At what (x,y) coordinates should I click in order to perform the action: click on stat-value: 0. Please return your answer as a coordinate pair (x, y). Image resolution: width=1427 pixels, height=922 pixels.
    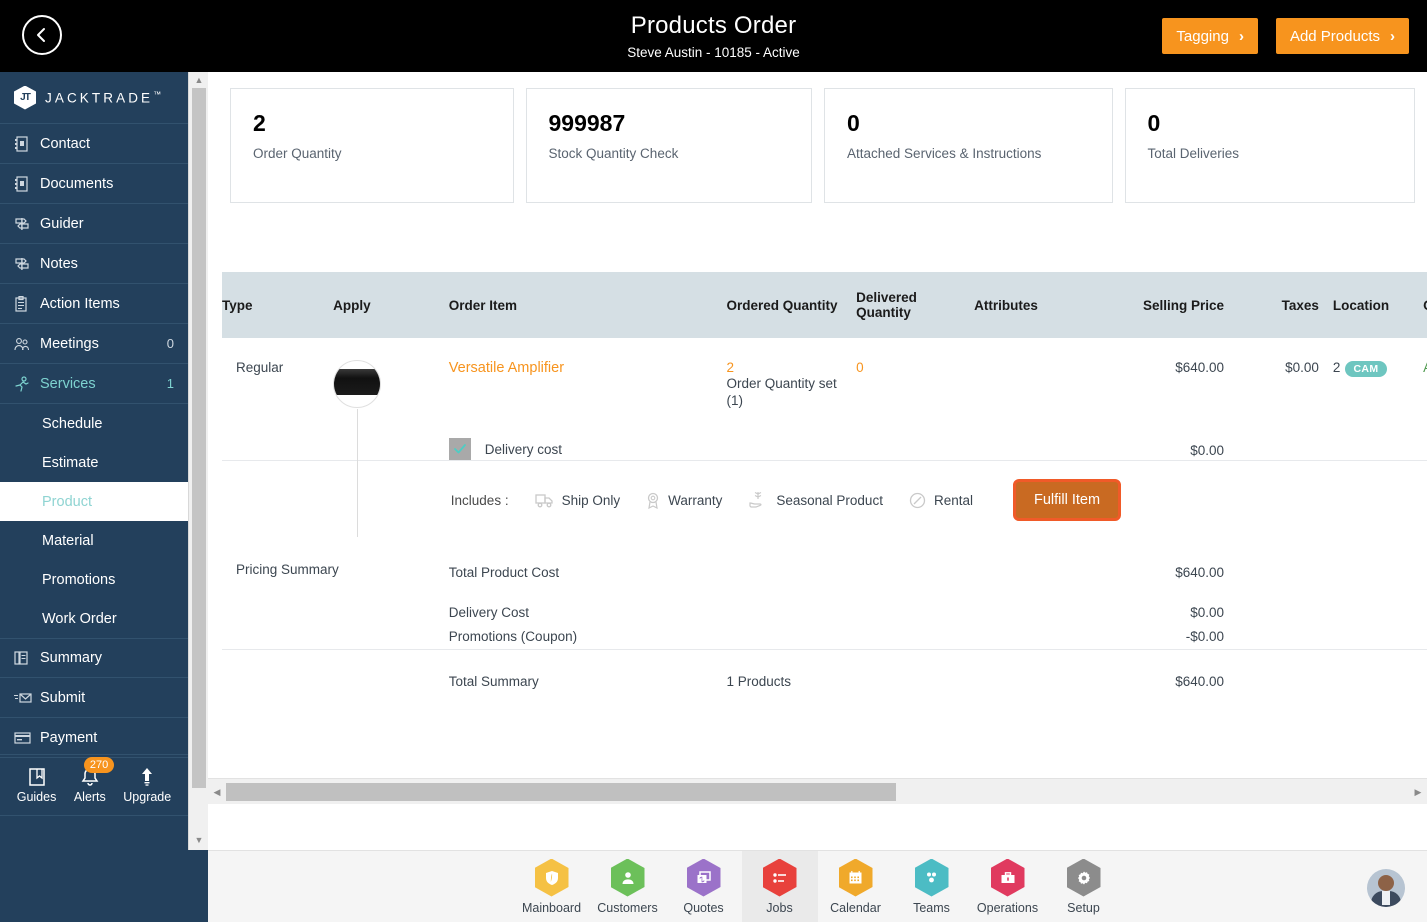
    Looking at the image, I should click on (1154, 123).